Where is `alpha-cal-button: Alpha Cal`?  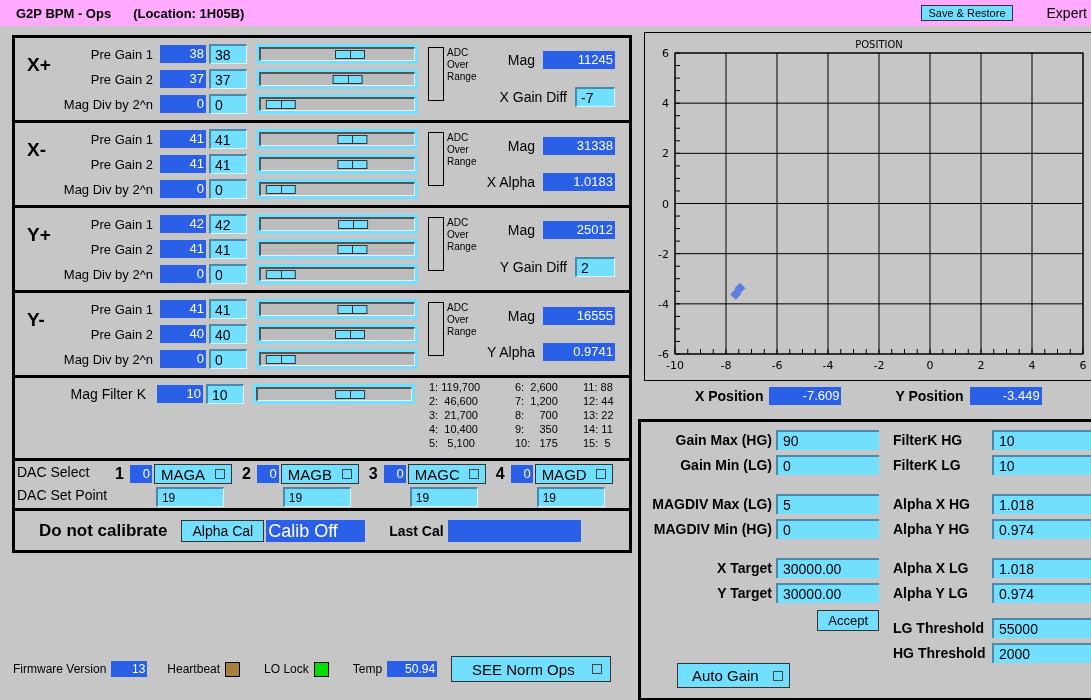 alpha-cal-button: Alpha Cal is located at coordinates (223, 530).